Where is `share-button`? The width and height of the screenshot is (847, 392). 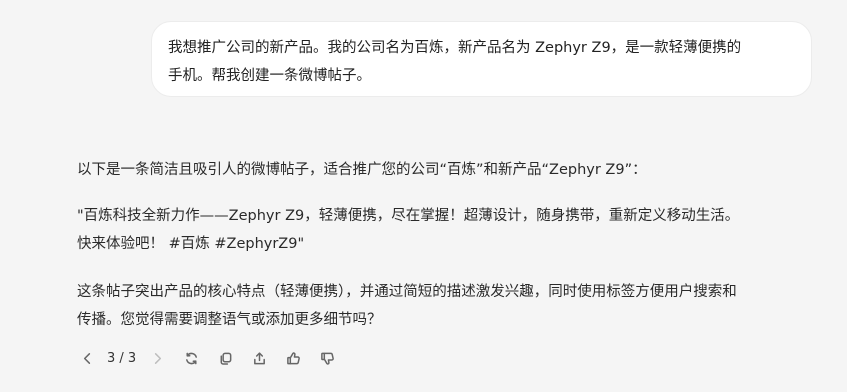 share-button is located at coordinates (259, 358).